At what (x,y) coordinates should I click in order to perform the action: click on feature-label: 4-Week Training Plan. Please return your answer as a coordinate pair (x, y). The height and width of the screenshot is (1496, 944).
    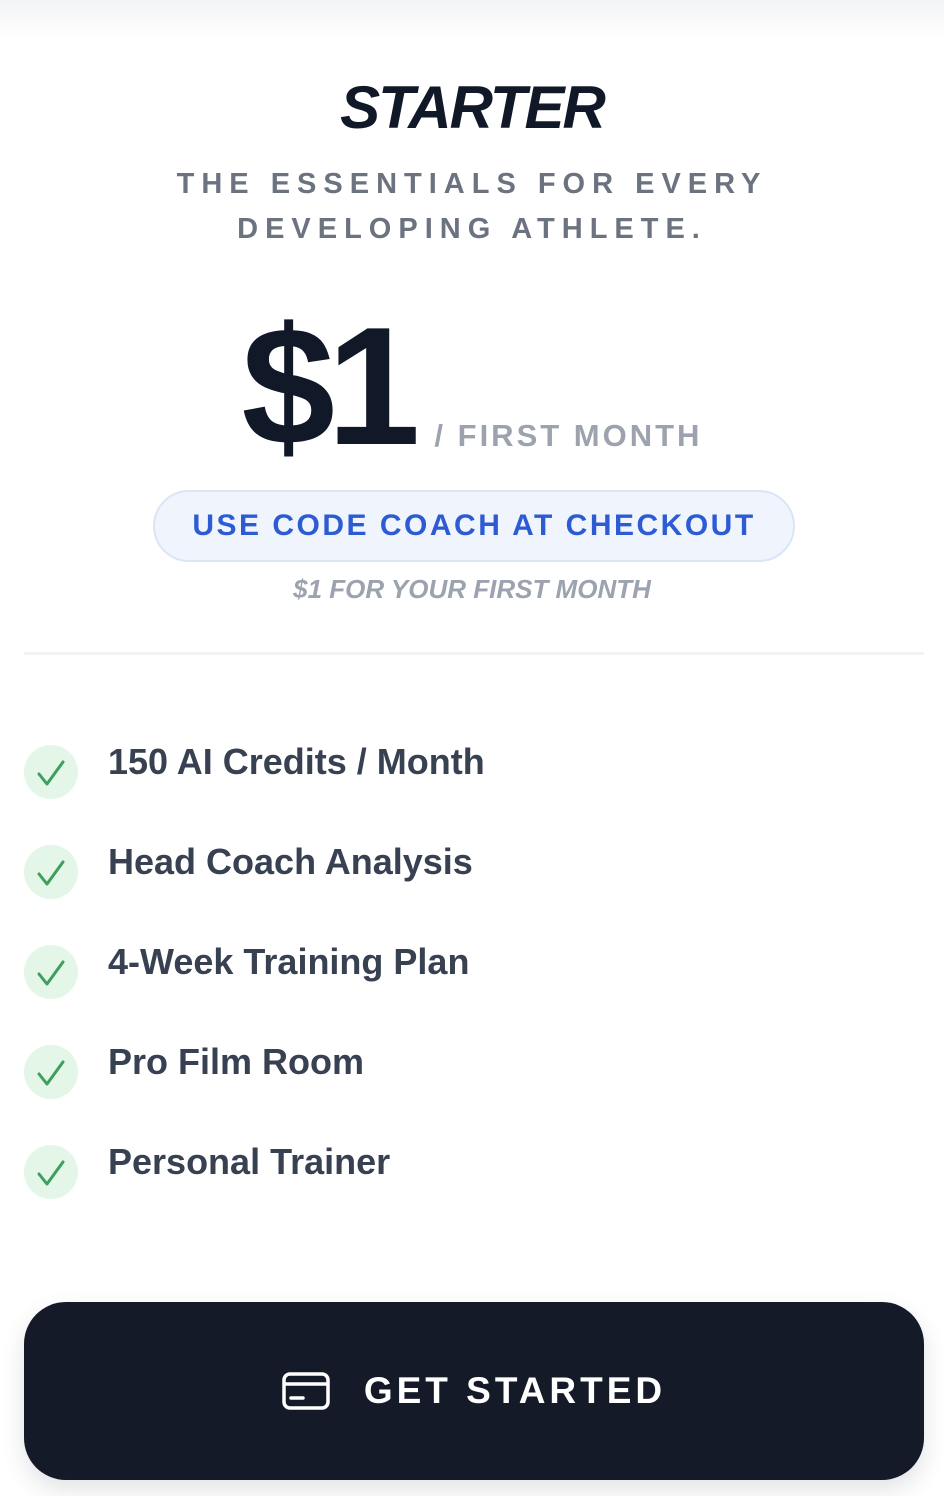
    Looking at the image, I should click on (289, 961).